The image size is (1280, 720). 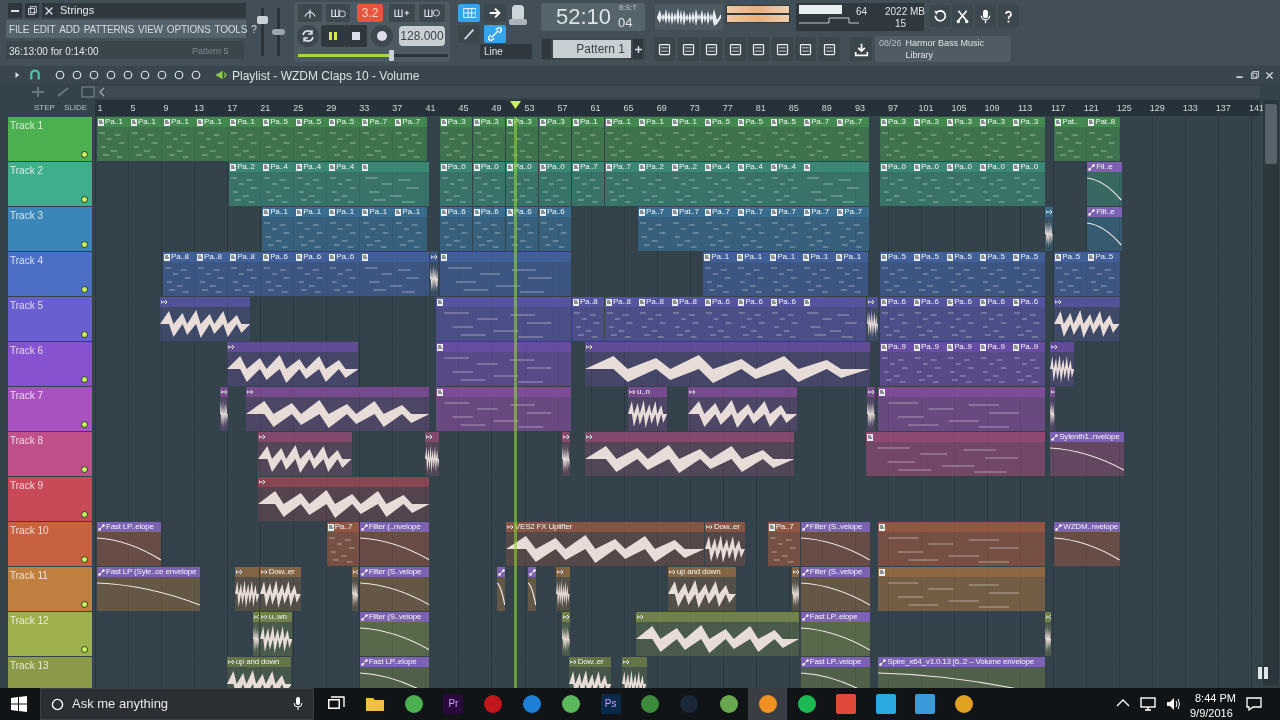 What do you see at coordinates (1104, 184) in the screenshot?
I see `playlist-clip: Fil..e` at bounding box center [1104, 184].